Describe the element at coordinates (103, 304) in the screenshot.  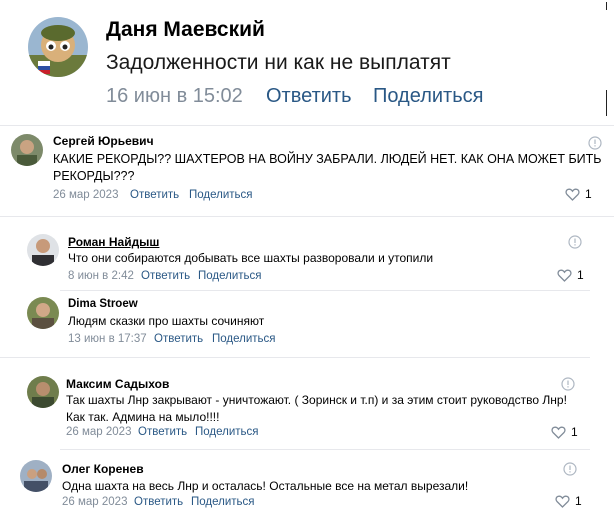
I see `comment-author: Dima Stroew` at that location.